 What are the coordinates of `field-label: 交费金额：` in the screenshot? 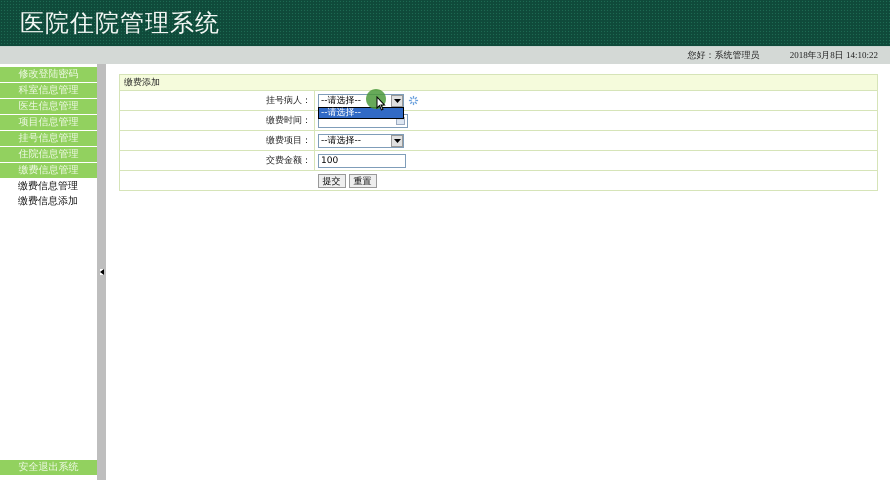 It's located at (217, 160).